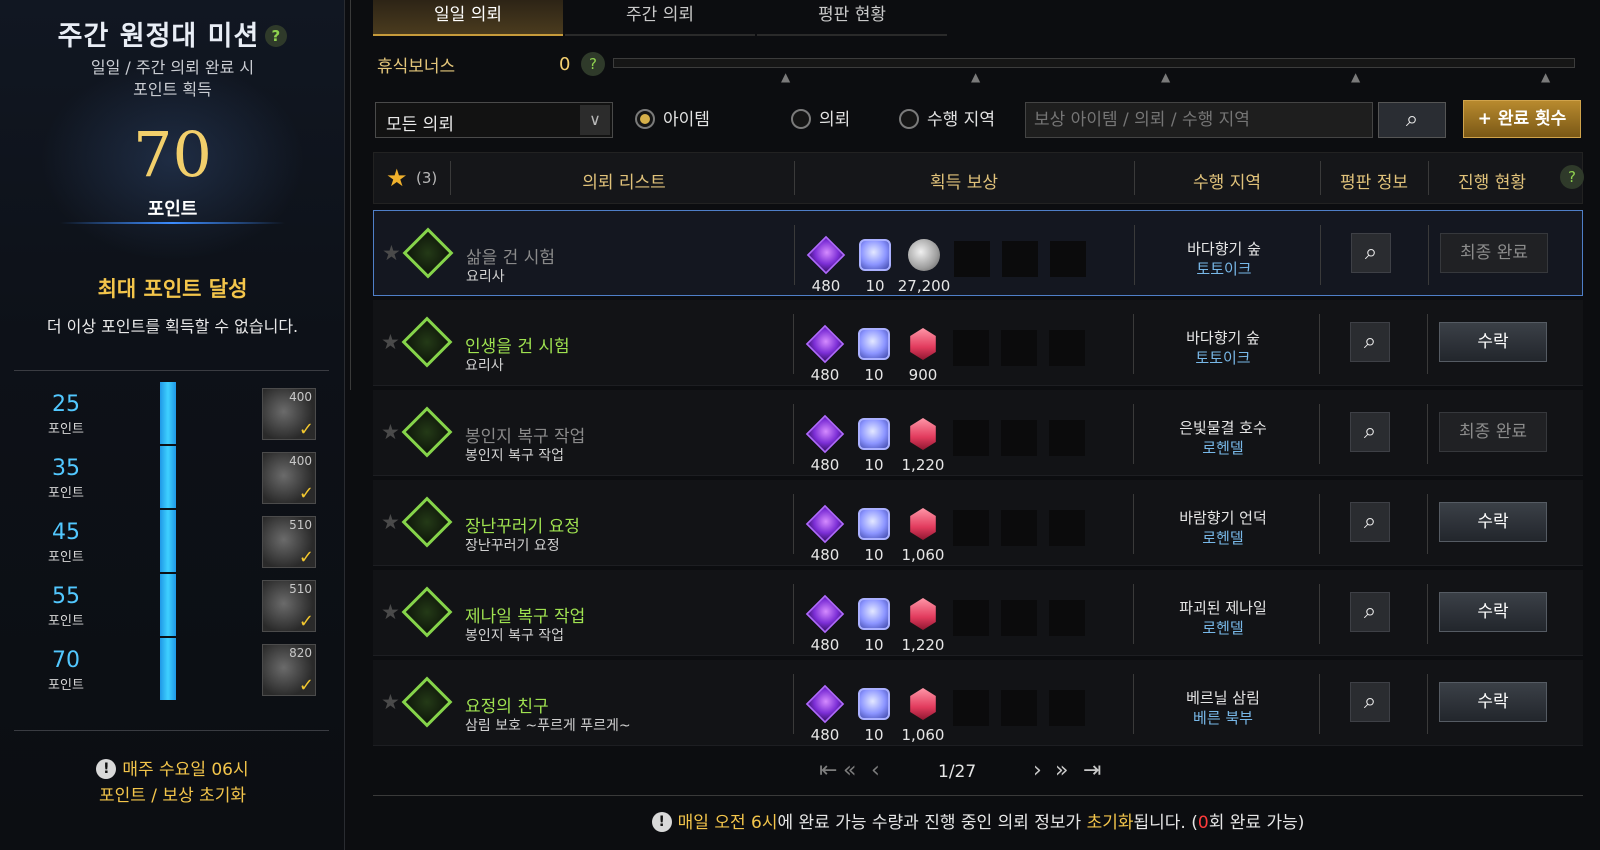 Image resolution: width=1600 pixels, height=850 pixels. I want to click on search-icon: ⌕, so click(1412, 119).